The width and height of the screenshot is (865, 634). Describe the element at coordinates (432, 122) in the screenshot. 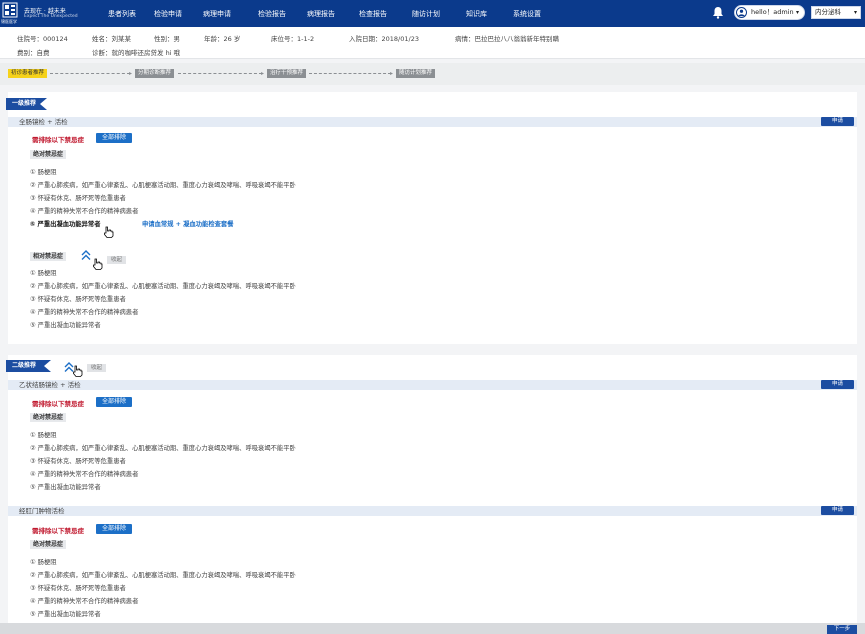

I see `level1-section-header: 全肠镜检 + 活检 申请` at that location.